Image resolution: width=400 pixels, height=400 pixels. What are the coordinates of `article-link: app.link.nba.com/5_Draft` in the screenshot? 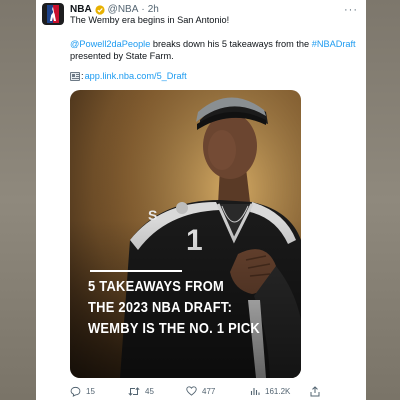 It's located at (136, 76).